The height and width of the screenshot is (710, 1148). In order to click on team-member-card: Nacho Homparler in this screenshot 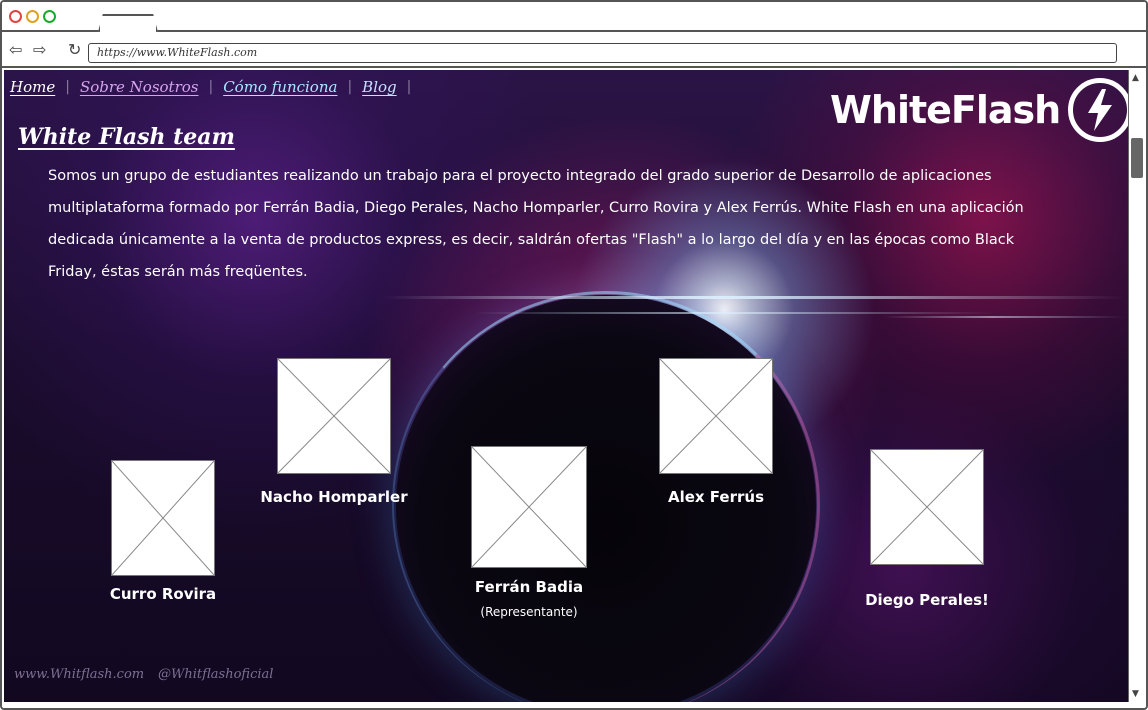, I will do `click(334, 433)`.